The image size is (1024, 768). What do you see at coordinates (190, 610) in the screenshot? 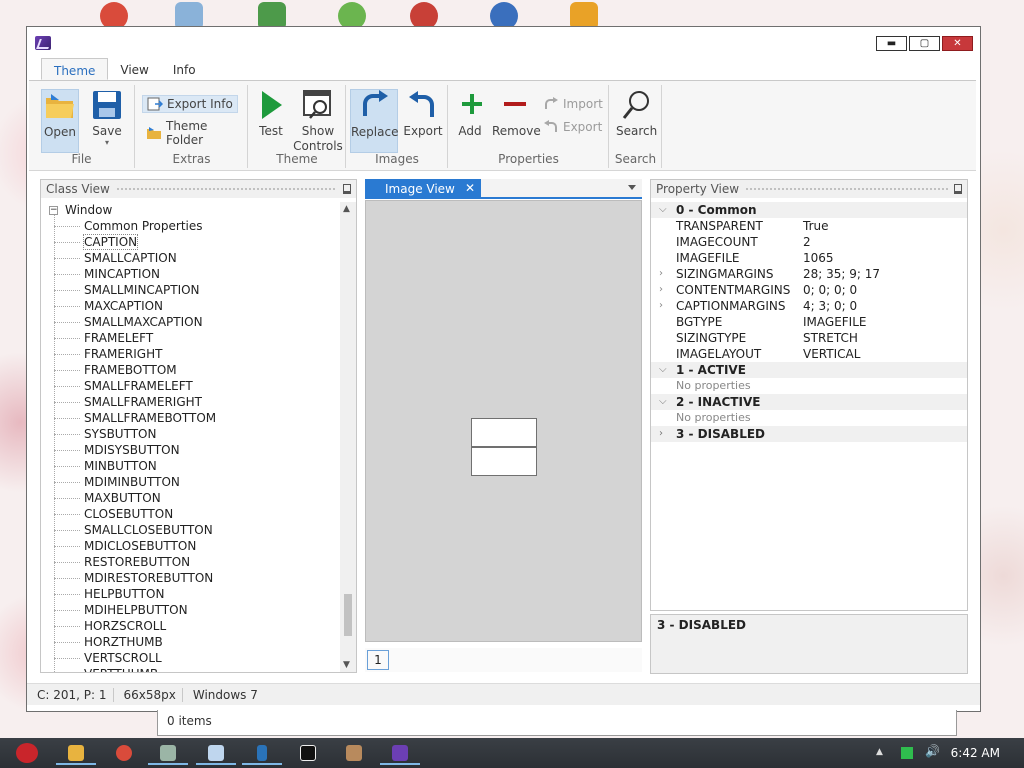
I see `tree-item: MDIHELPBUTTON` at bounding box center [190, 610].